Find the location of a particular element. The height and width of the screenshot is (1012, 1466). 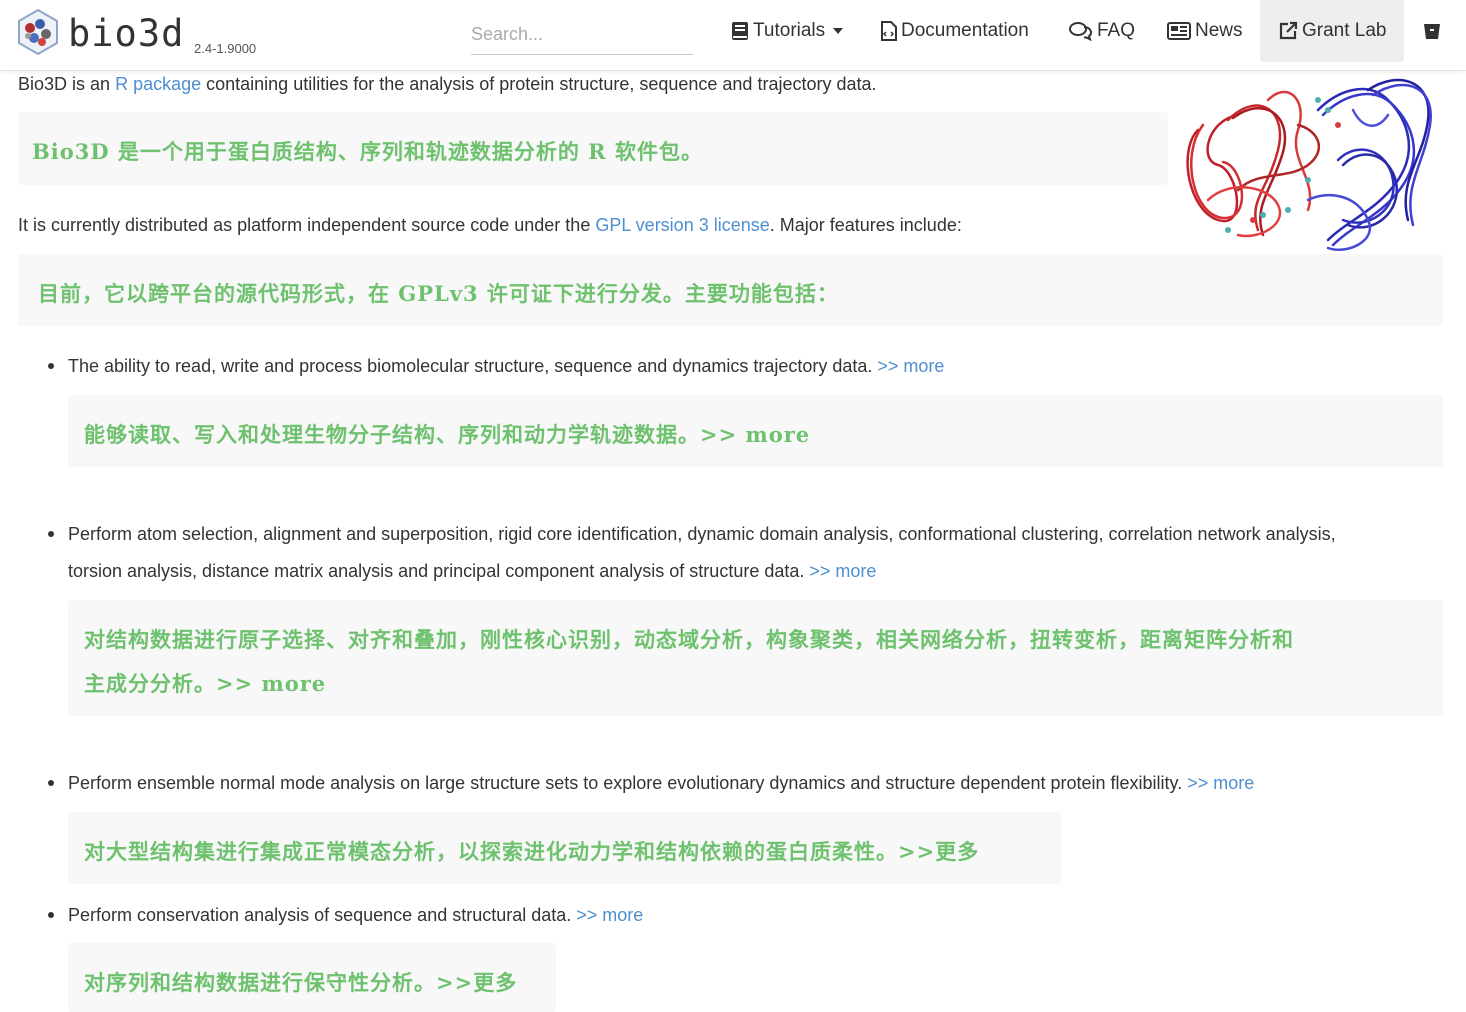

book-icon is located at coordinates (740, 31).